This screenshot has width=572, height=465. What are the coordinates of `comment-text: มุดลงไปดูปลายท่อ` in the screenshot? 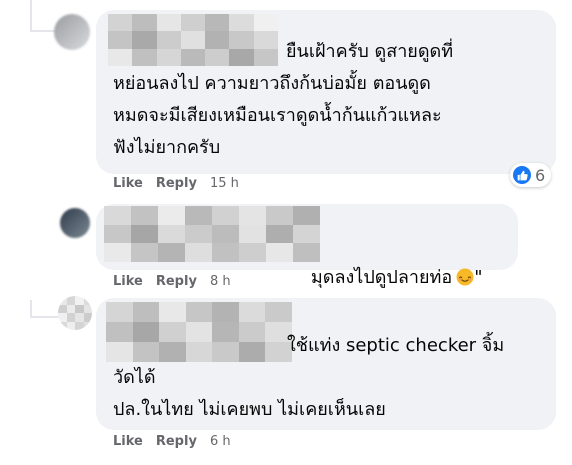 It's located at (381, 277).